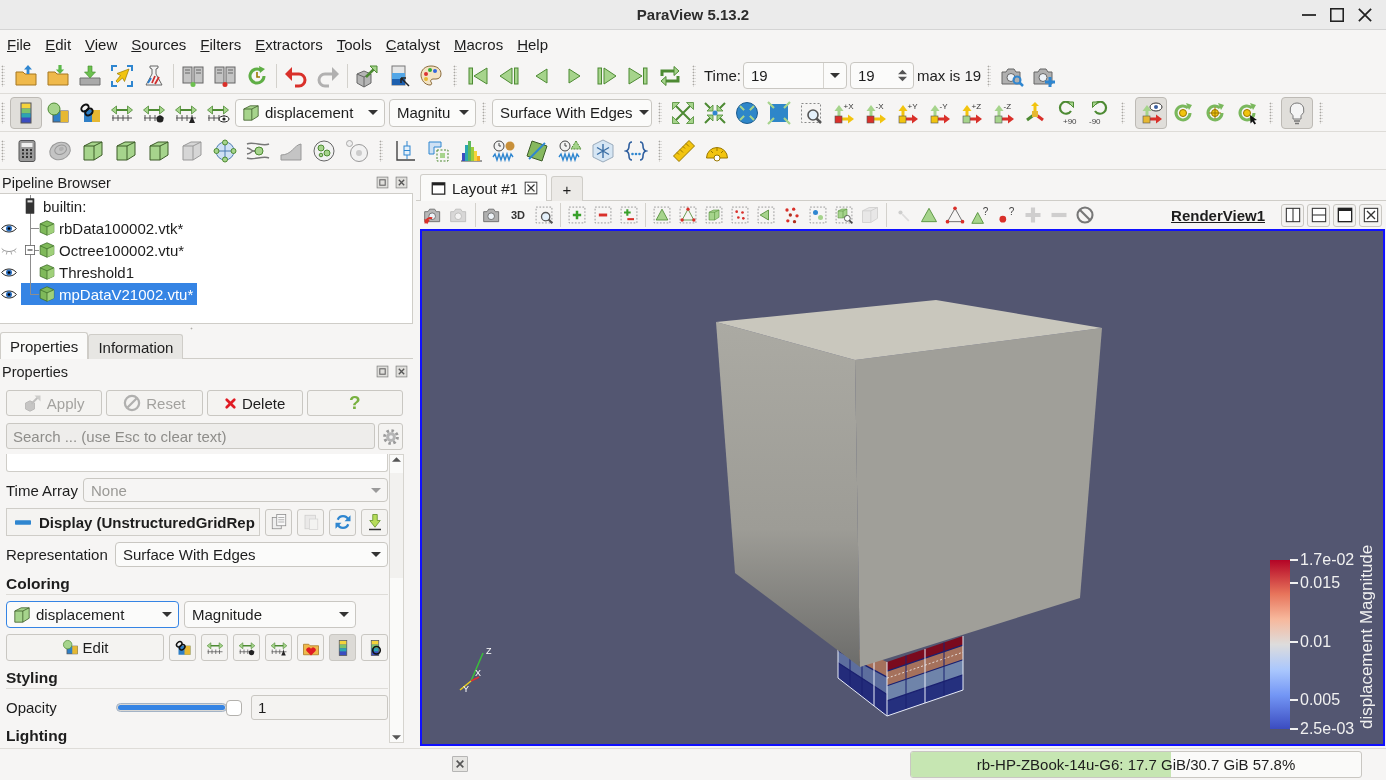 Image resolution: width=1386 pixels, height=780 pixels. What do you see at coordinates (270, 614) in the screenshot?
I see `component-dropdown: Magnitude` at bounding box center [270, 614].